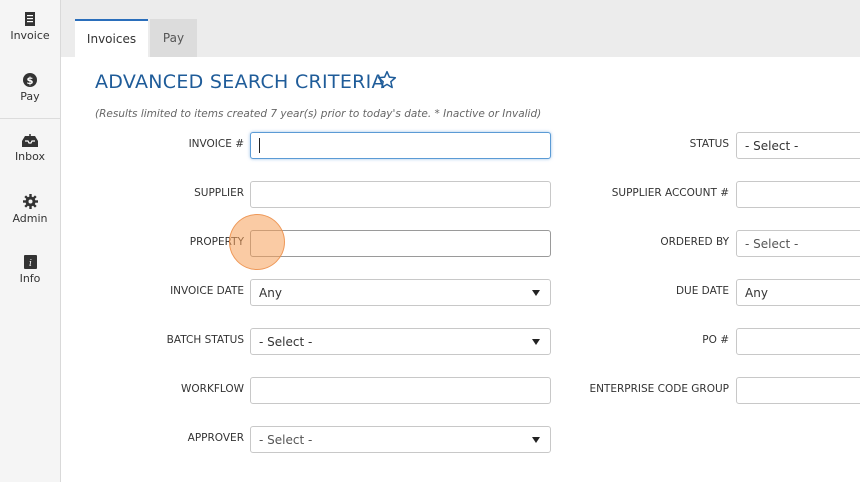 This screenshot has width=860, height=482. I want to click on approver-value: - Select -, so click(286, 440).